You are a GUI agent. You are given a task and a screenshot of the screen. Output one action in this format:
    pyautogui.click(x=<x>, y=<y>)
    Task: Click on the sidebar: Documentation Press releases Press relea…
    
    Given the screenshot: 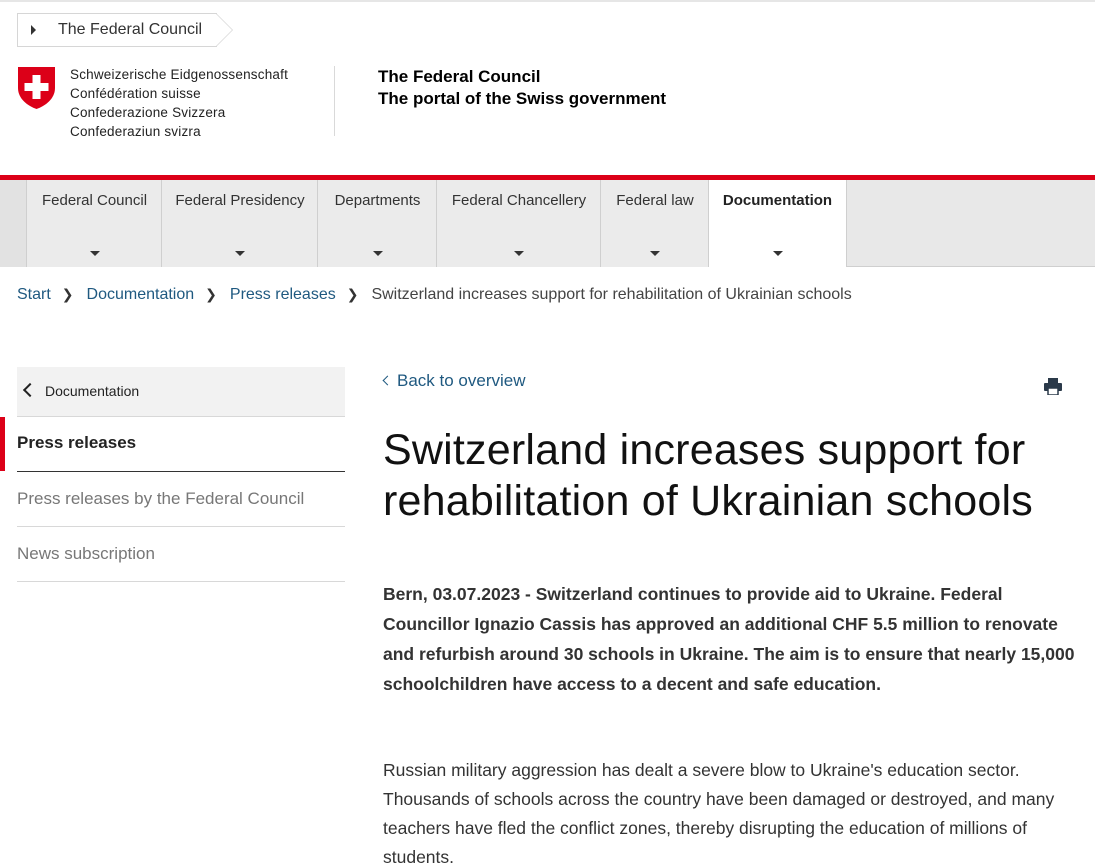 What is the action you would take?
    pyautogui.click(x=172, y=474)
    